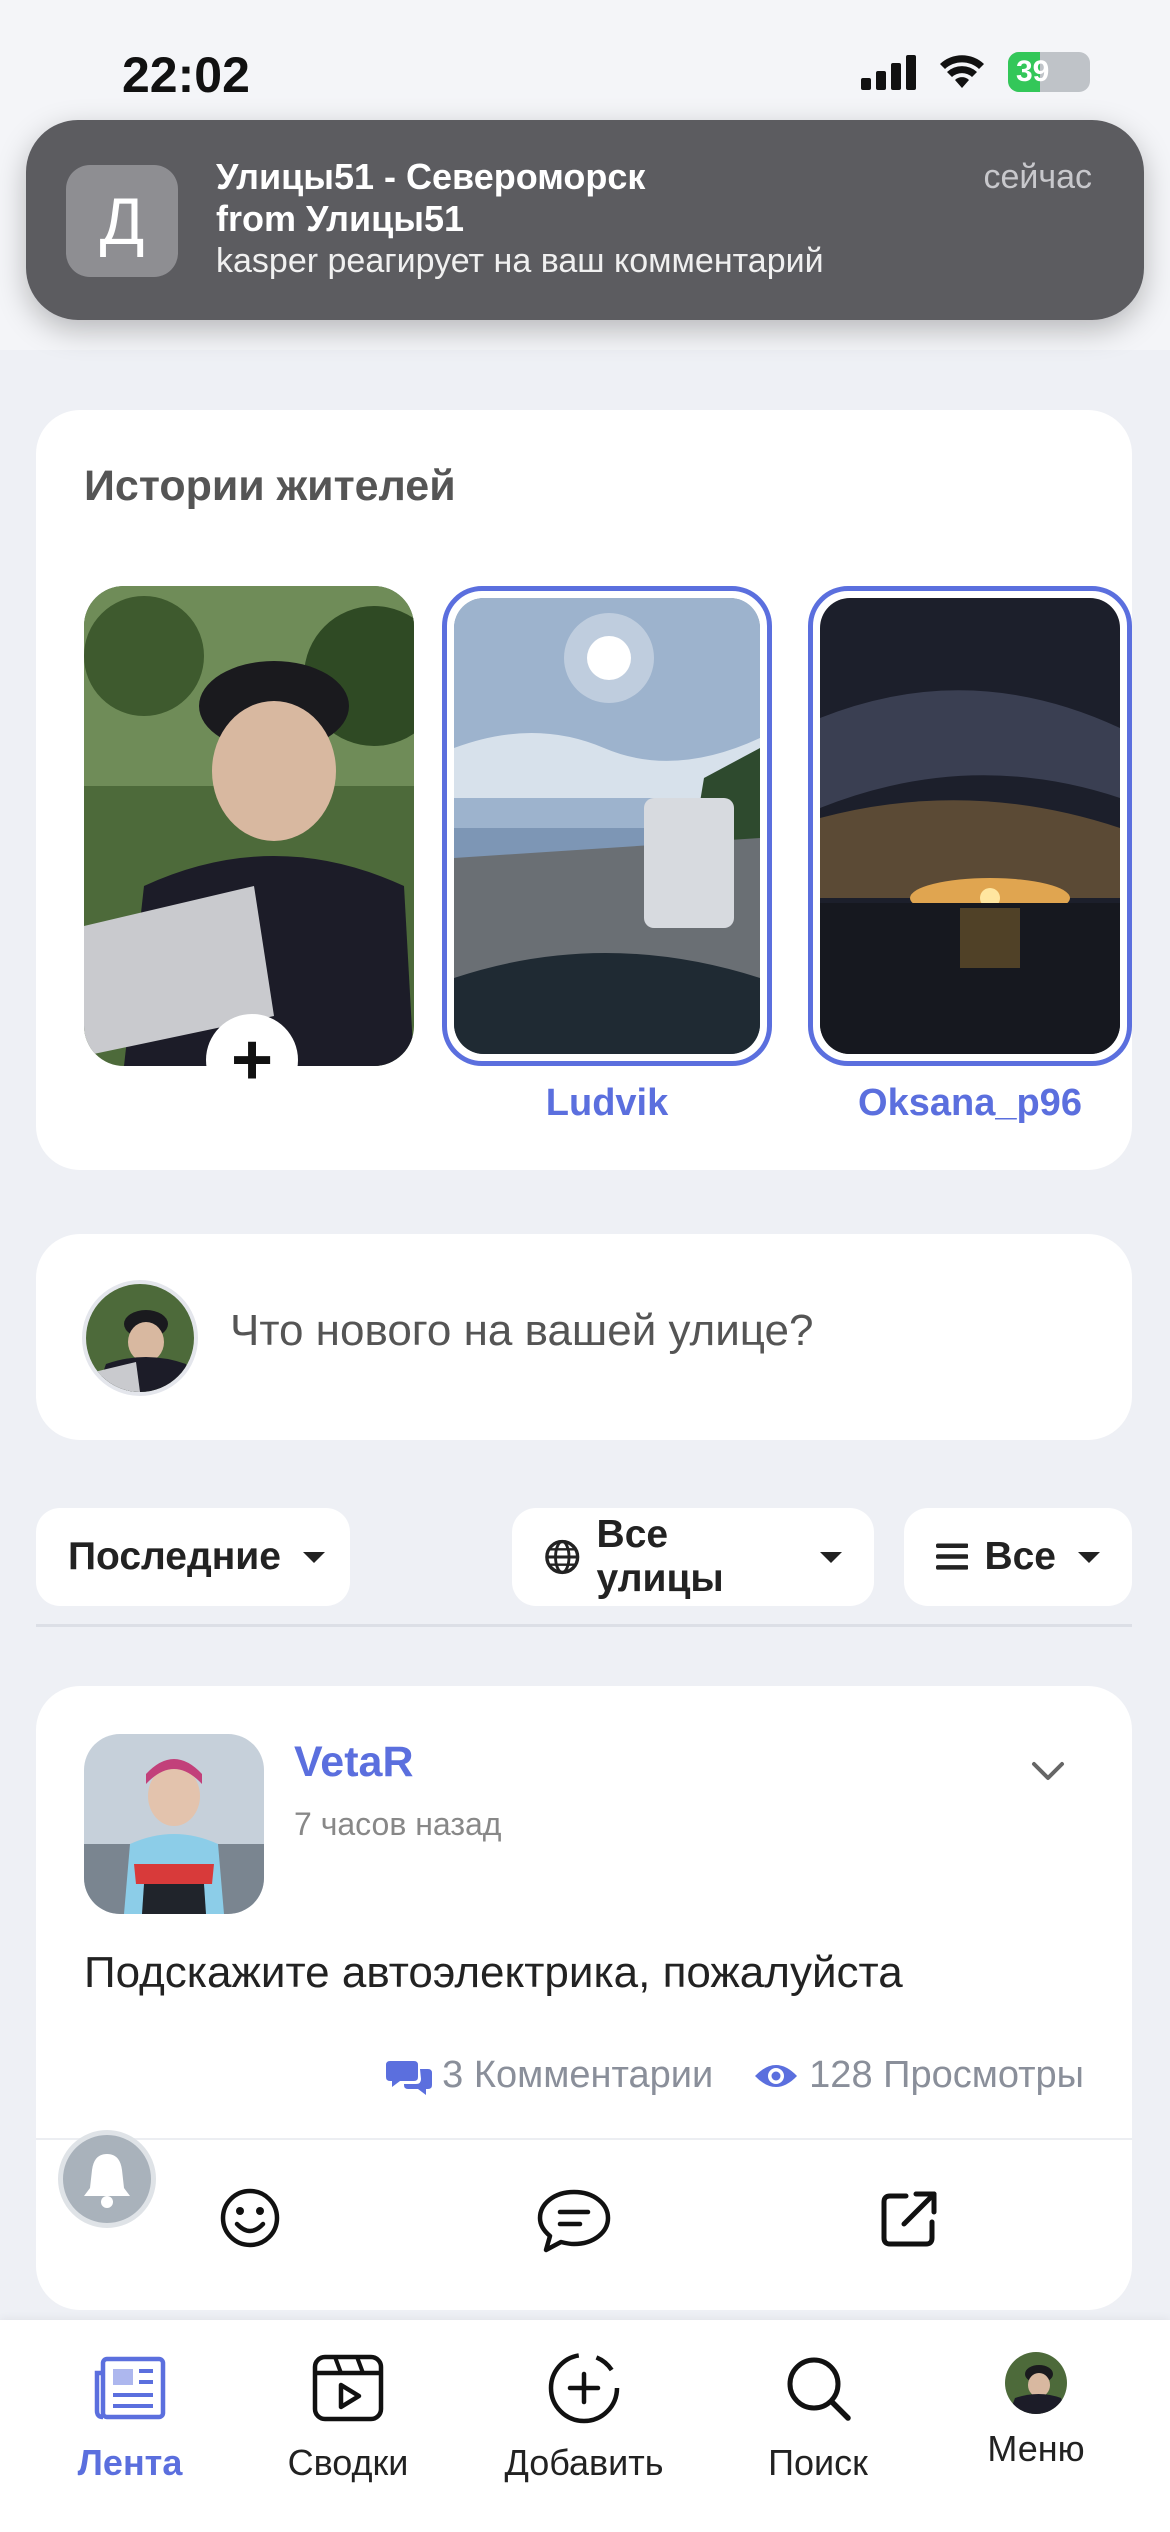  What do you see at coordinates (1037, 177) in the screenshot?
I see `notification-time: сейчас` at bounding box center [1037, 177].